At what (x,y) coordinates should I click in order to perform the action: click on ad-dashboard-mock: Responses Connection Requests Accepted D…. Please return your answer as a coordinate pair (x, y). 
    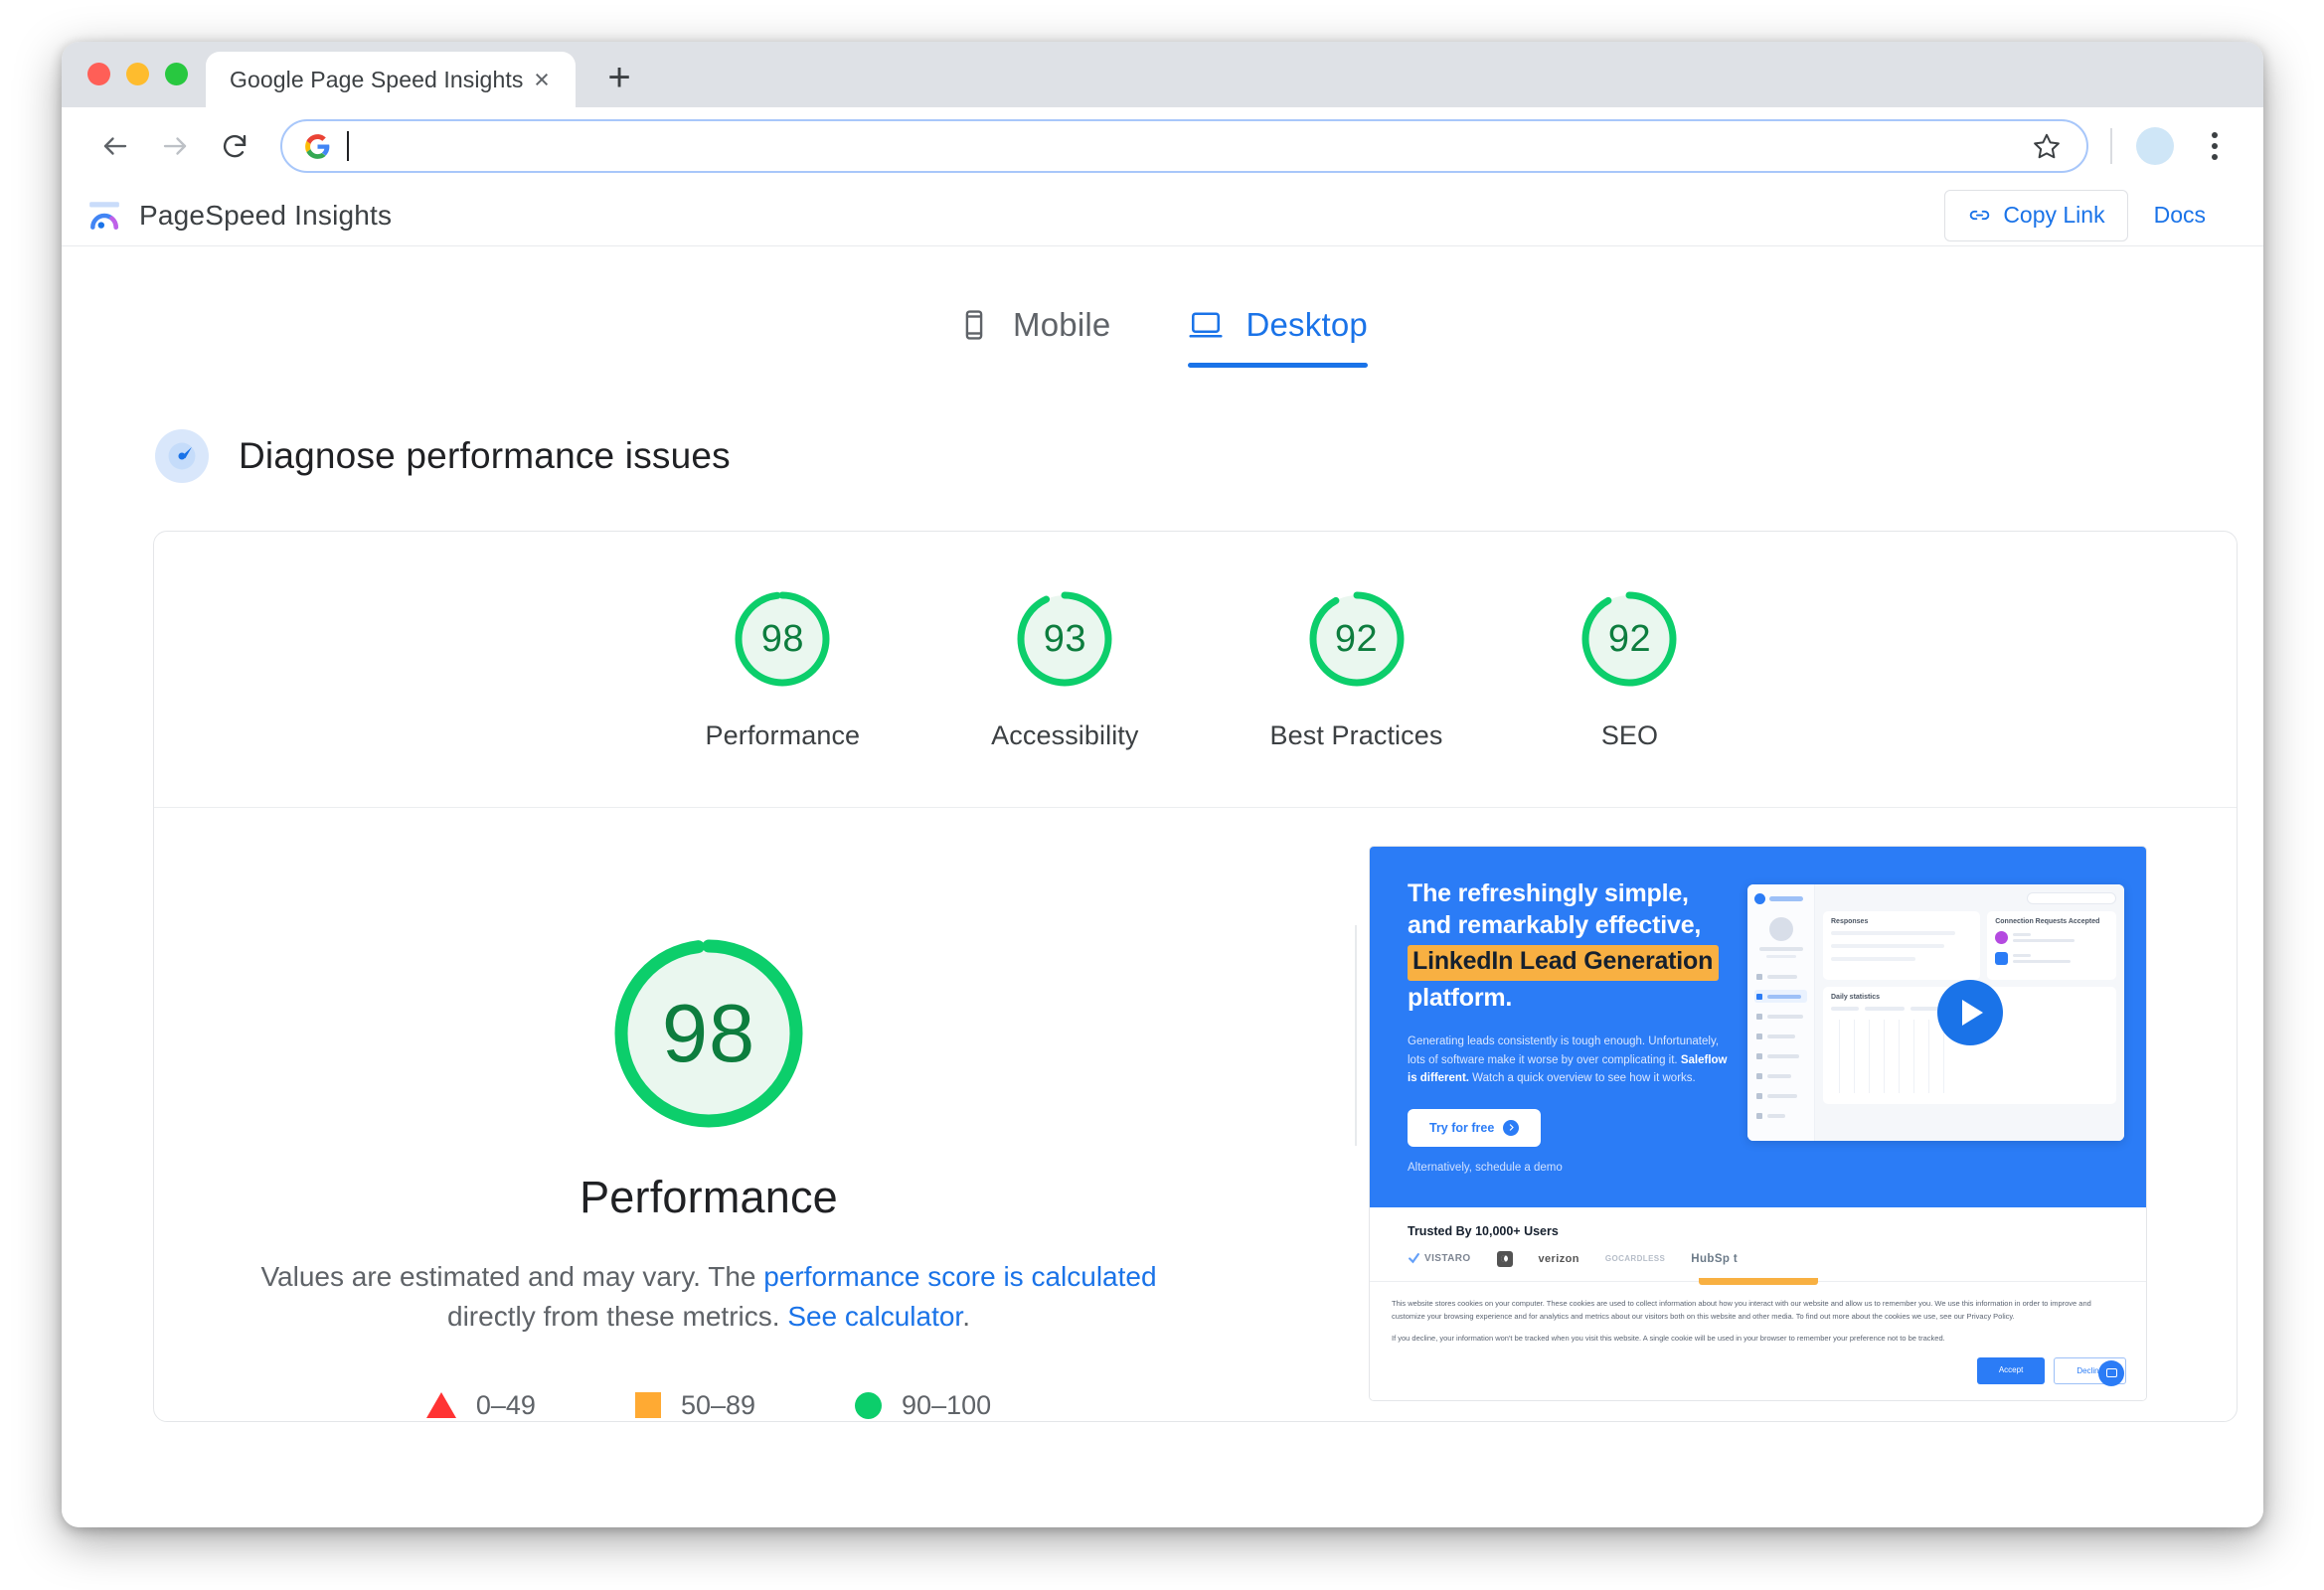
    Looking at the image, I should click on (1942, 1026).